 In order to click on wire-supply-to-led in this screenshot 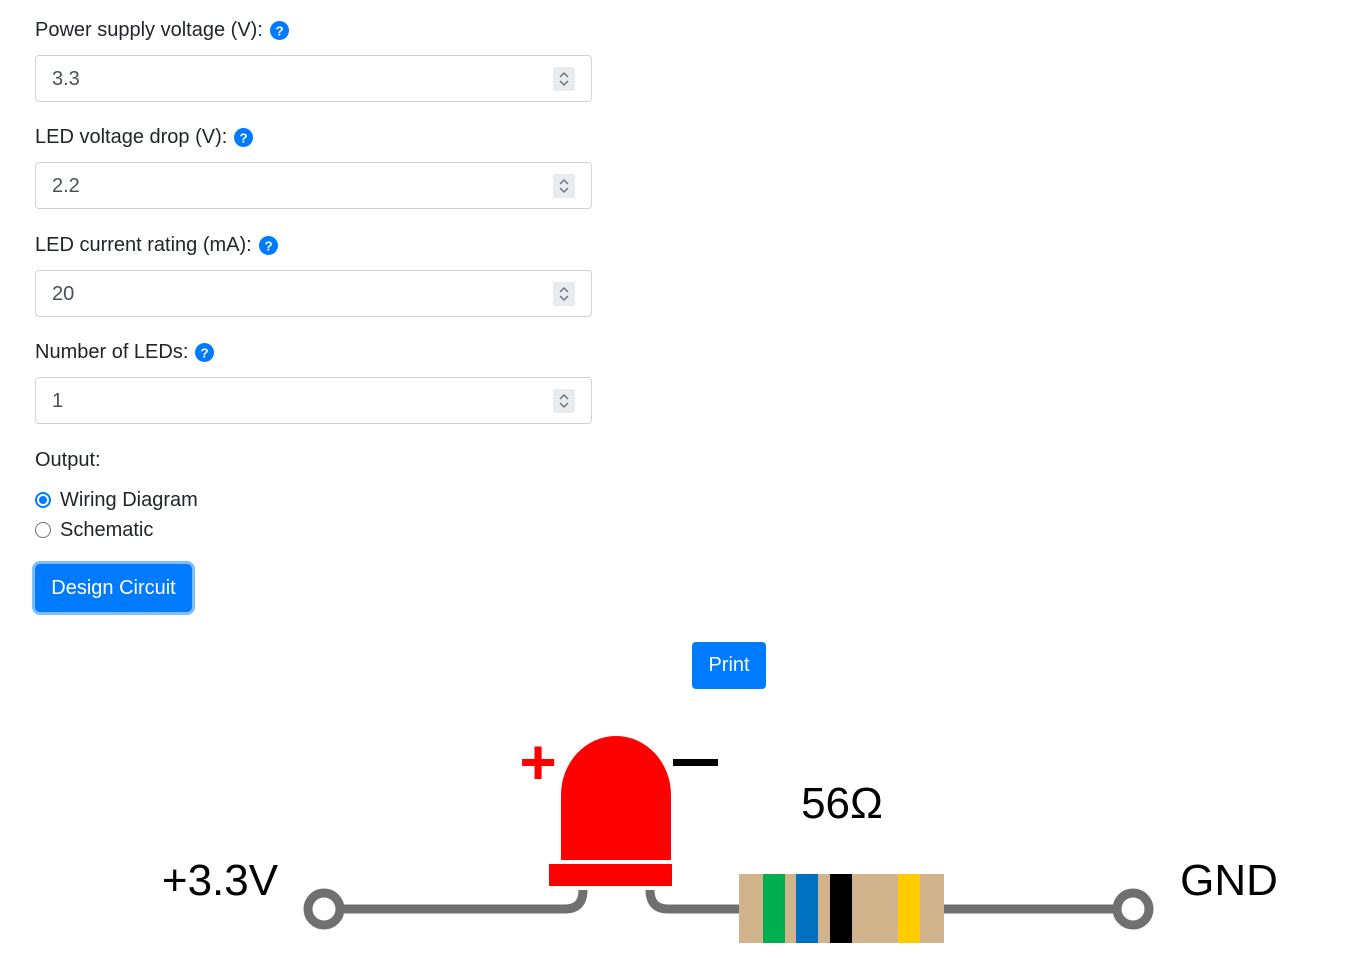, I will do `click(456, 901)`.